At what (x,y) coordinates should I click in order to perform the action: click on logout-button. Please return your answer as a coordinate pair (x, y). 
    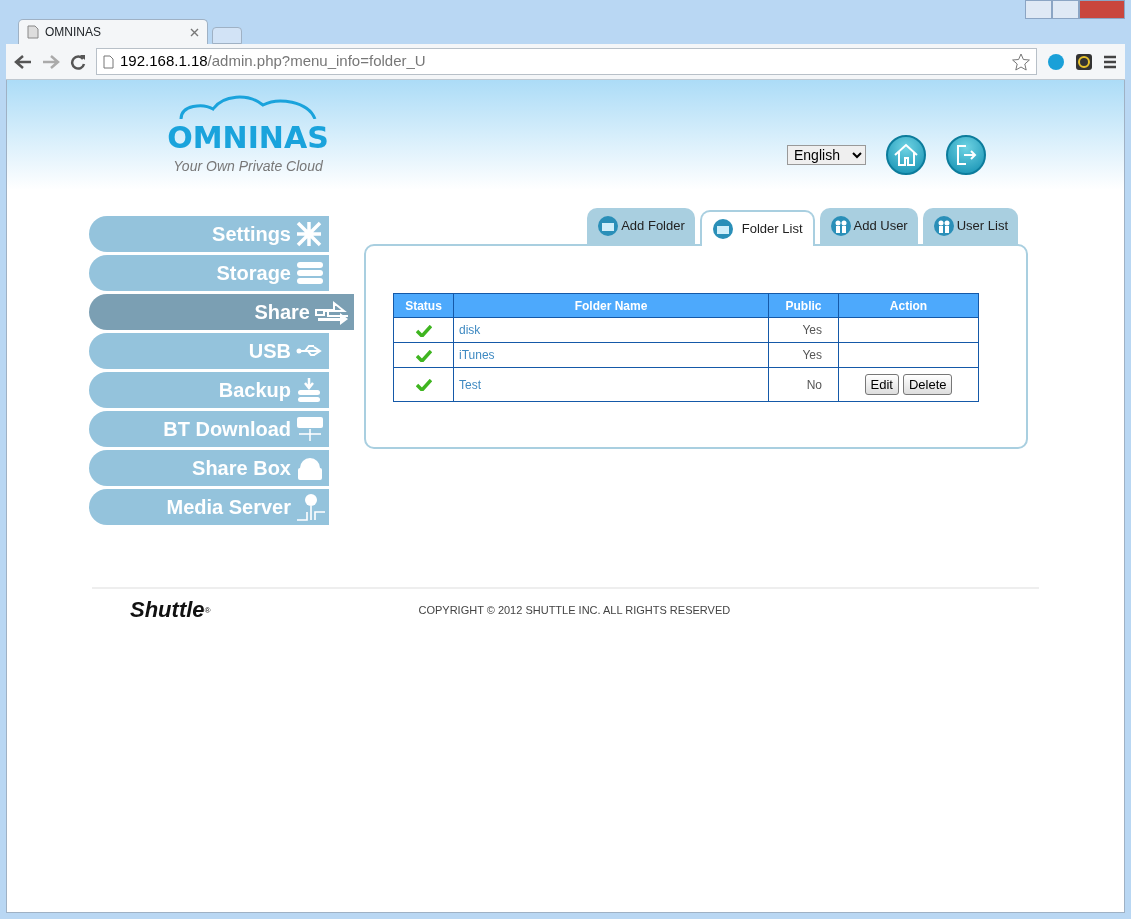
    Looking at the image, I should click on (966, 155).